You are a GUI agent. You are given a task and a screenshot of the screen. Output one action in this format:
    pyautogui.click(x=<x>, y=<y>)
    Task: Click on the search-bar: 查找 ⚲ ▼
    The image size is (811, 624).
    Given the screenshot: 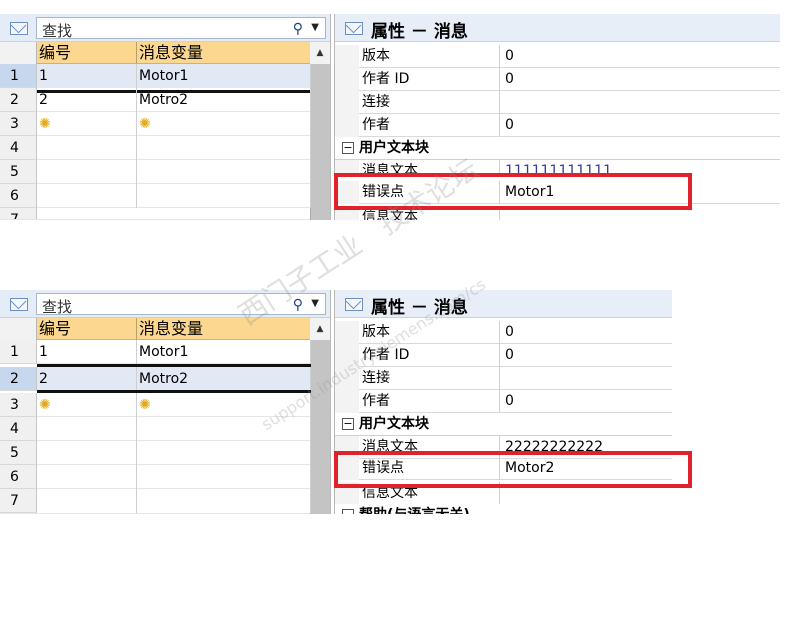 What is the action you would take?
    pyautogui.click(x=165, y=28)
    